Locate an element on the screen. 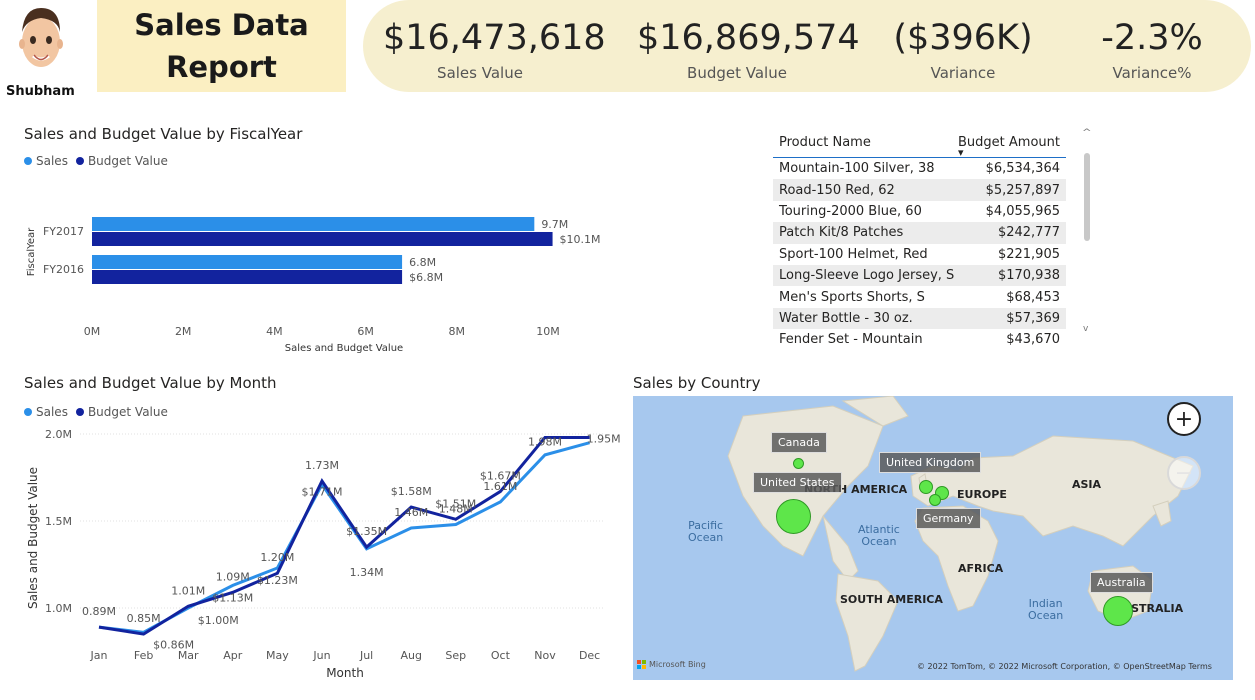 The height and width of the screenshot is (700, 1255). data-label: 0.85M is located at coordinates (144, 618).